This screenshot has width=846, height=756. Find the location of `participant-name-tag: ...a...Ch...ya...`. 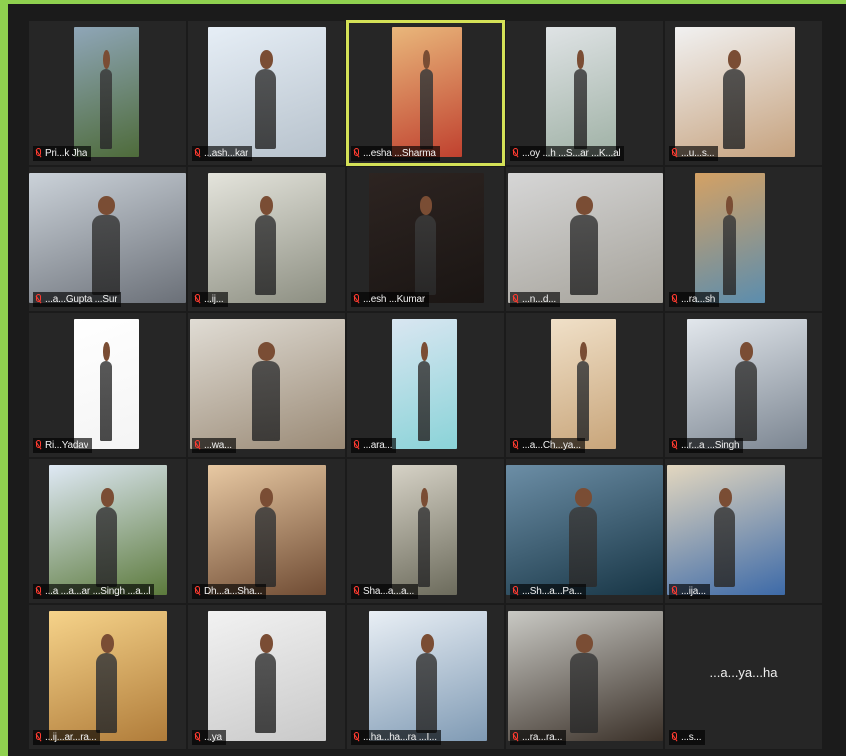

participant-name-tag: ...a...Ch...ya... is located at coordinates (547, 445).